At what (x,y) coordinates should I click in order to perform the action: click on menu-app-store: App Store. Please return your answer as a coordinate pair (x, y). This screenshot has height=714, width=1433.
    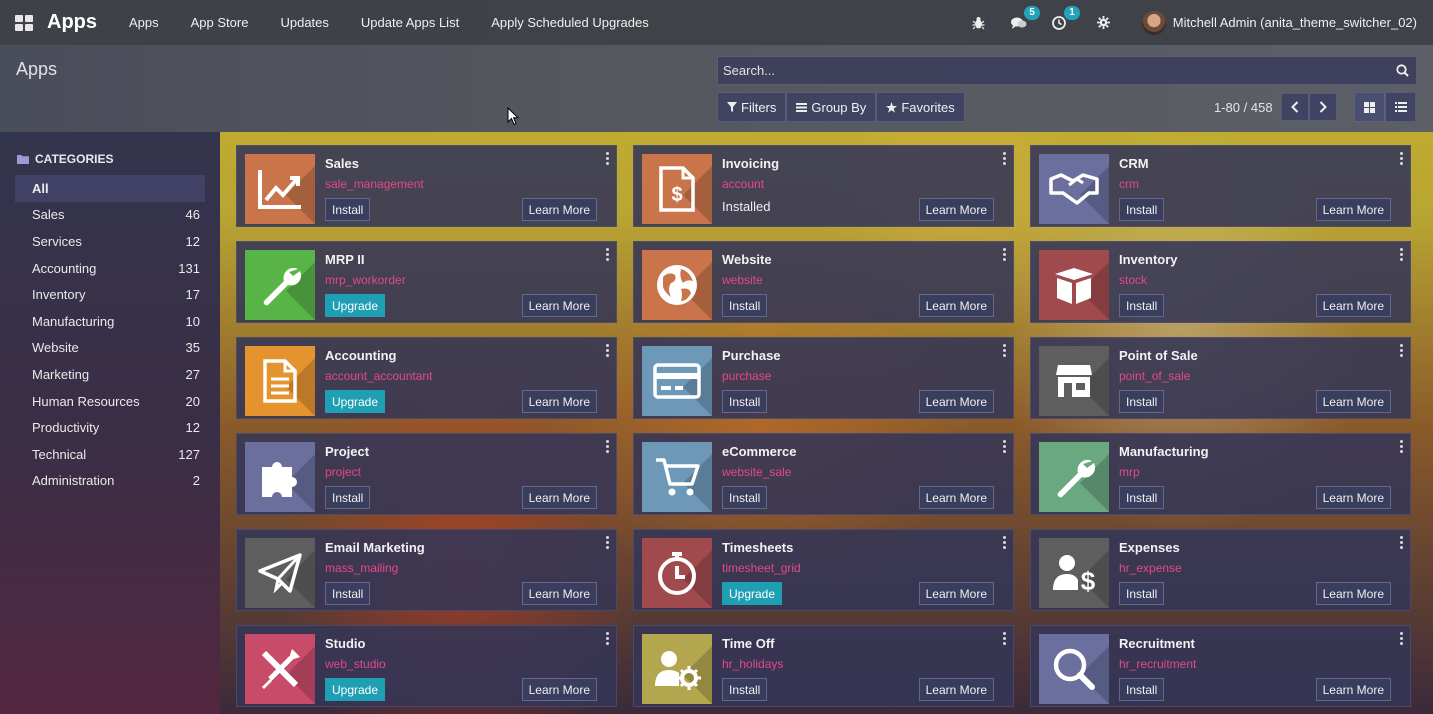
    Looking at the image, I should click on (220, 22).